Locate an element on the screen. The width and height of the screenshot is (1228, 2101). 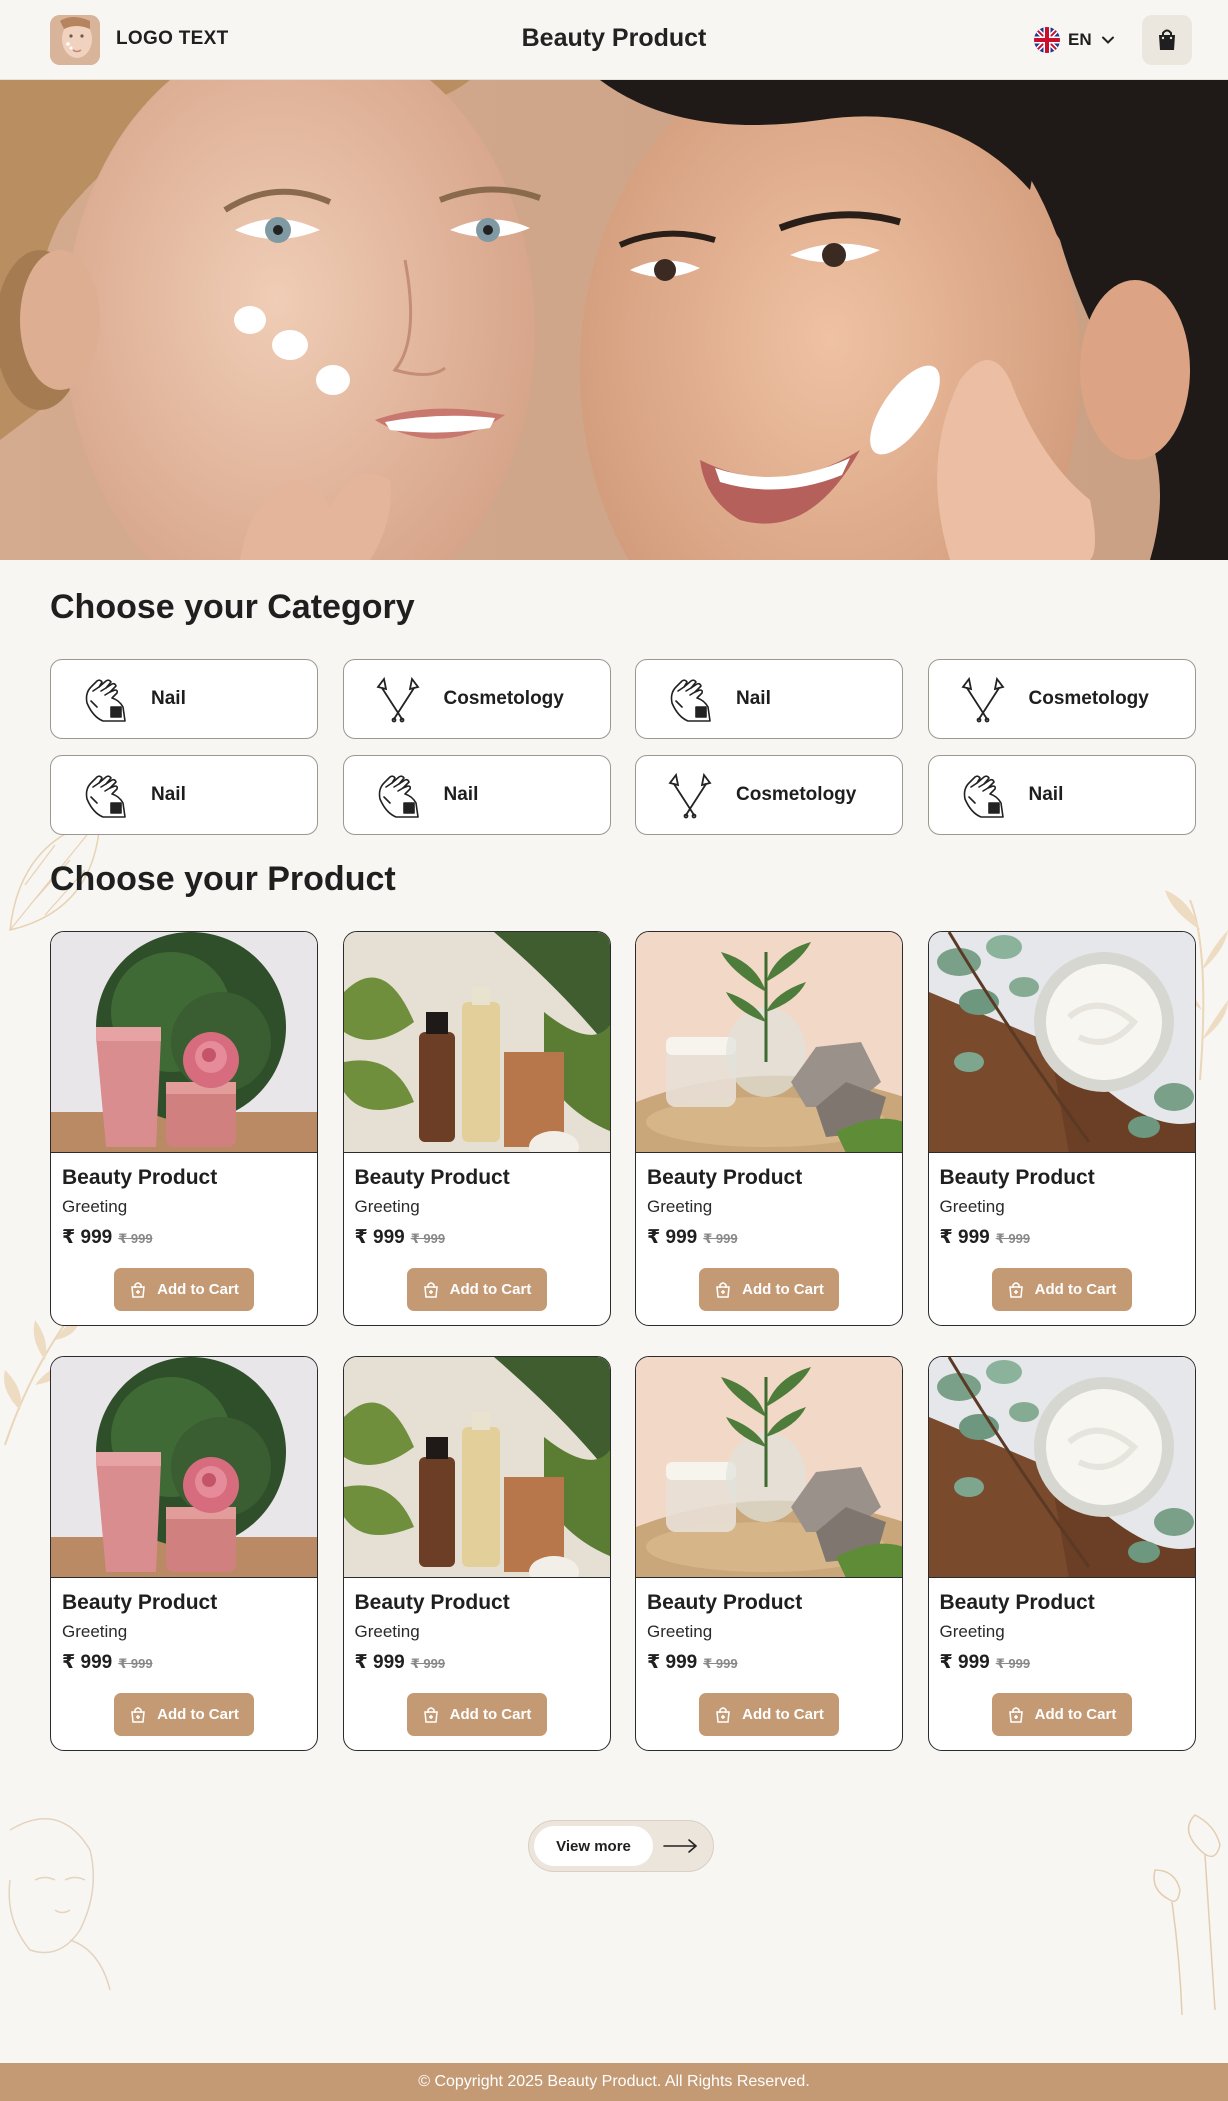
view-more-button: View more is located at coordinates (621, 1846).